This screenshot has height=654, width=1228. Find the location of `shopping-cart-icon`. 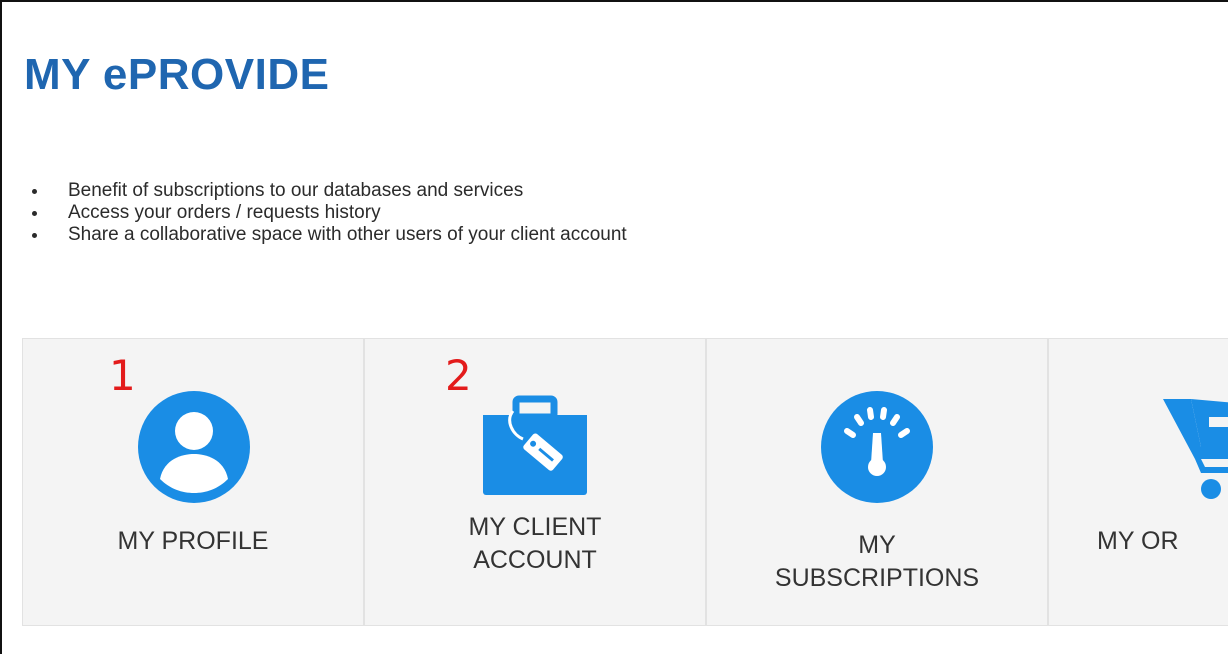

shopping-cart-icon is located at coordinates (1195, 449).